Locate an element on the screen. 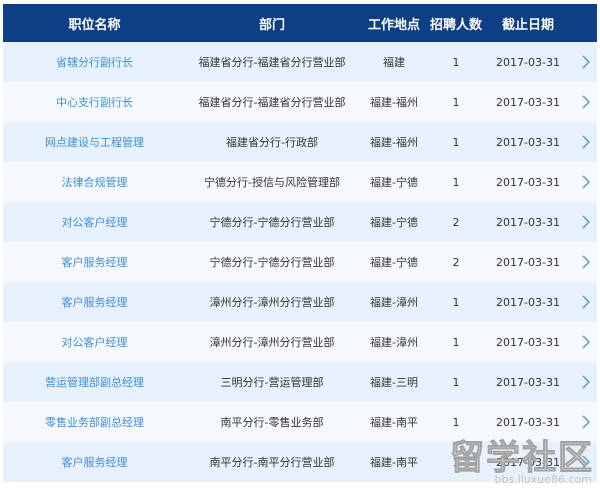 The width and height of the screenshot is (600, 490). job-title-link: 营运管理部副总经理 is located at coordinates (94, 382).